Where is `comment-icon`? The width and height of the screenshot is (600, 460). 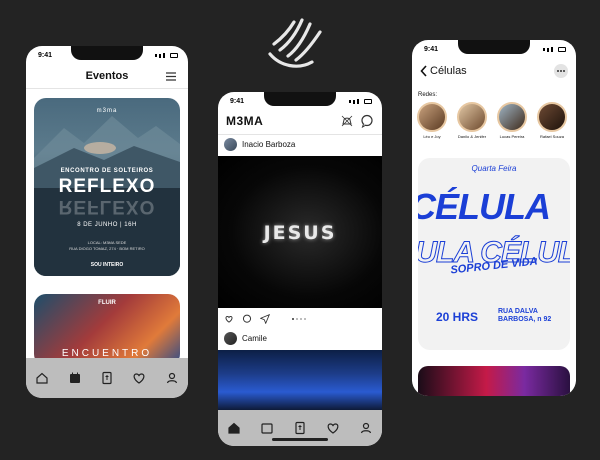 comment-icon is located at coordinates (247, 319).